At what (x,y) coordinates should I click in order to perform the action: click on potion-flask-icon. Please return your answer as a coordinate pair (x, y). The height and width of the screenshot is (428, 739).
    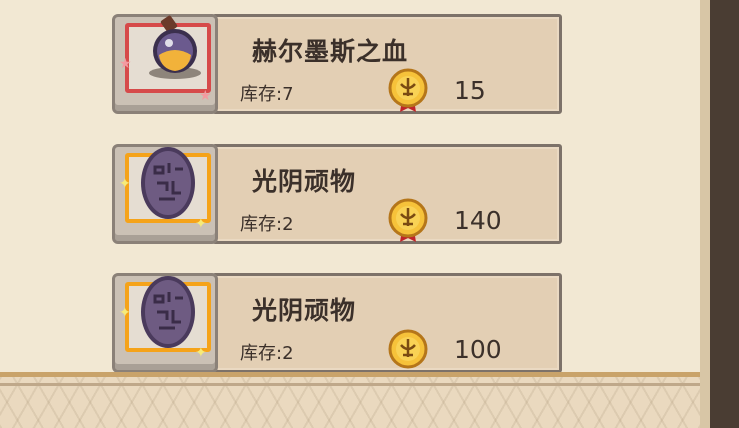
    Looking at the image, I should click on (175, 47).